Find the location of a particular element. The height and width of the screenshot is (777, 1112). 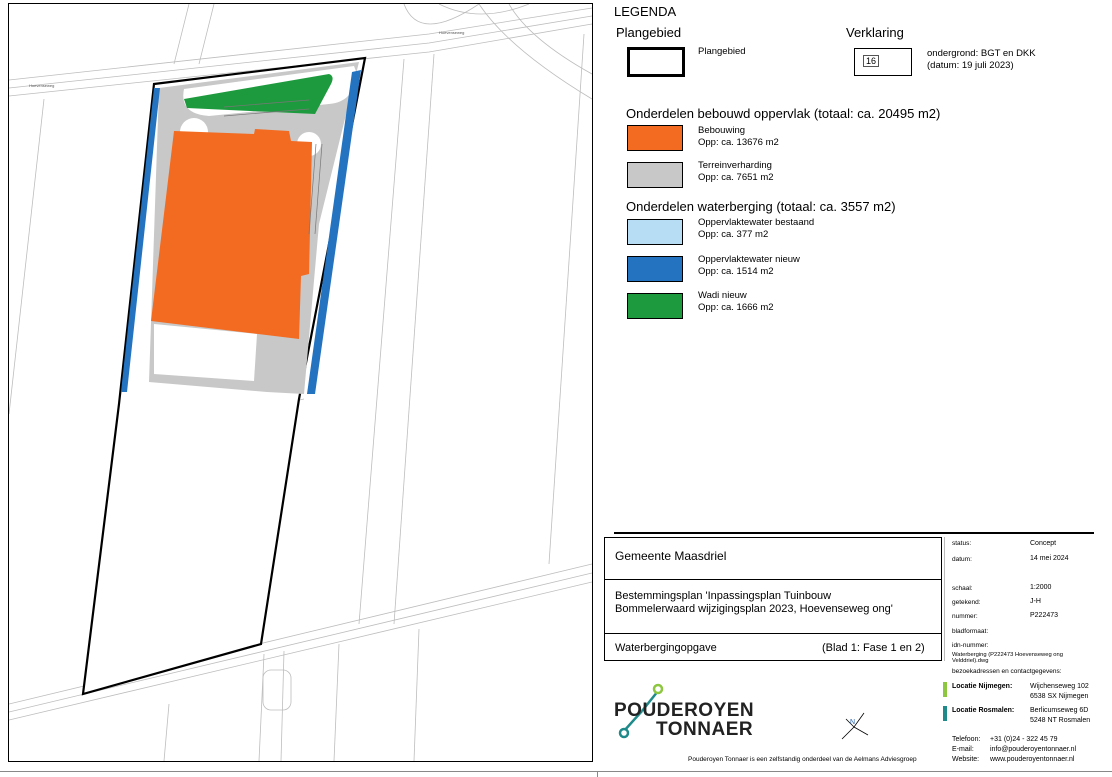

road-label-right: Hoevenseweg is located at coordinates (451, 32).